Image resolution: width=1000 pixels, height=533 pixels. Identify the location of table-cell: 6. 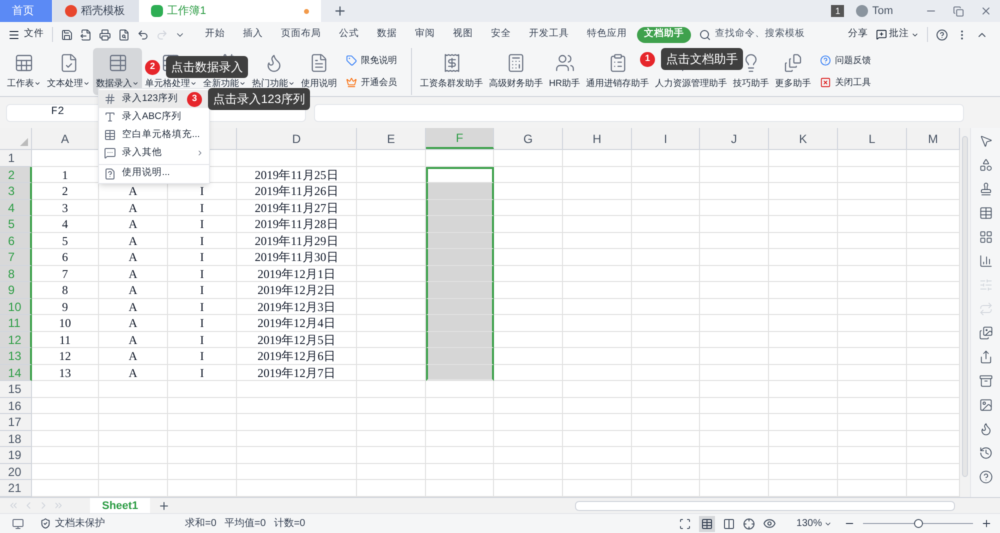
(65, 257).